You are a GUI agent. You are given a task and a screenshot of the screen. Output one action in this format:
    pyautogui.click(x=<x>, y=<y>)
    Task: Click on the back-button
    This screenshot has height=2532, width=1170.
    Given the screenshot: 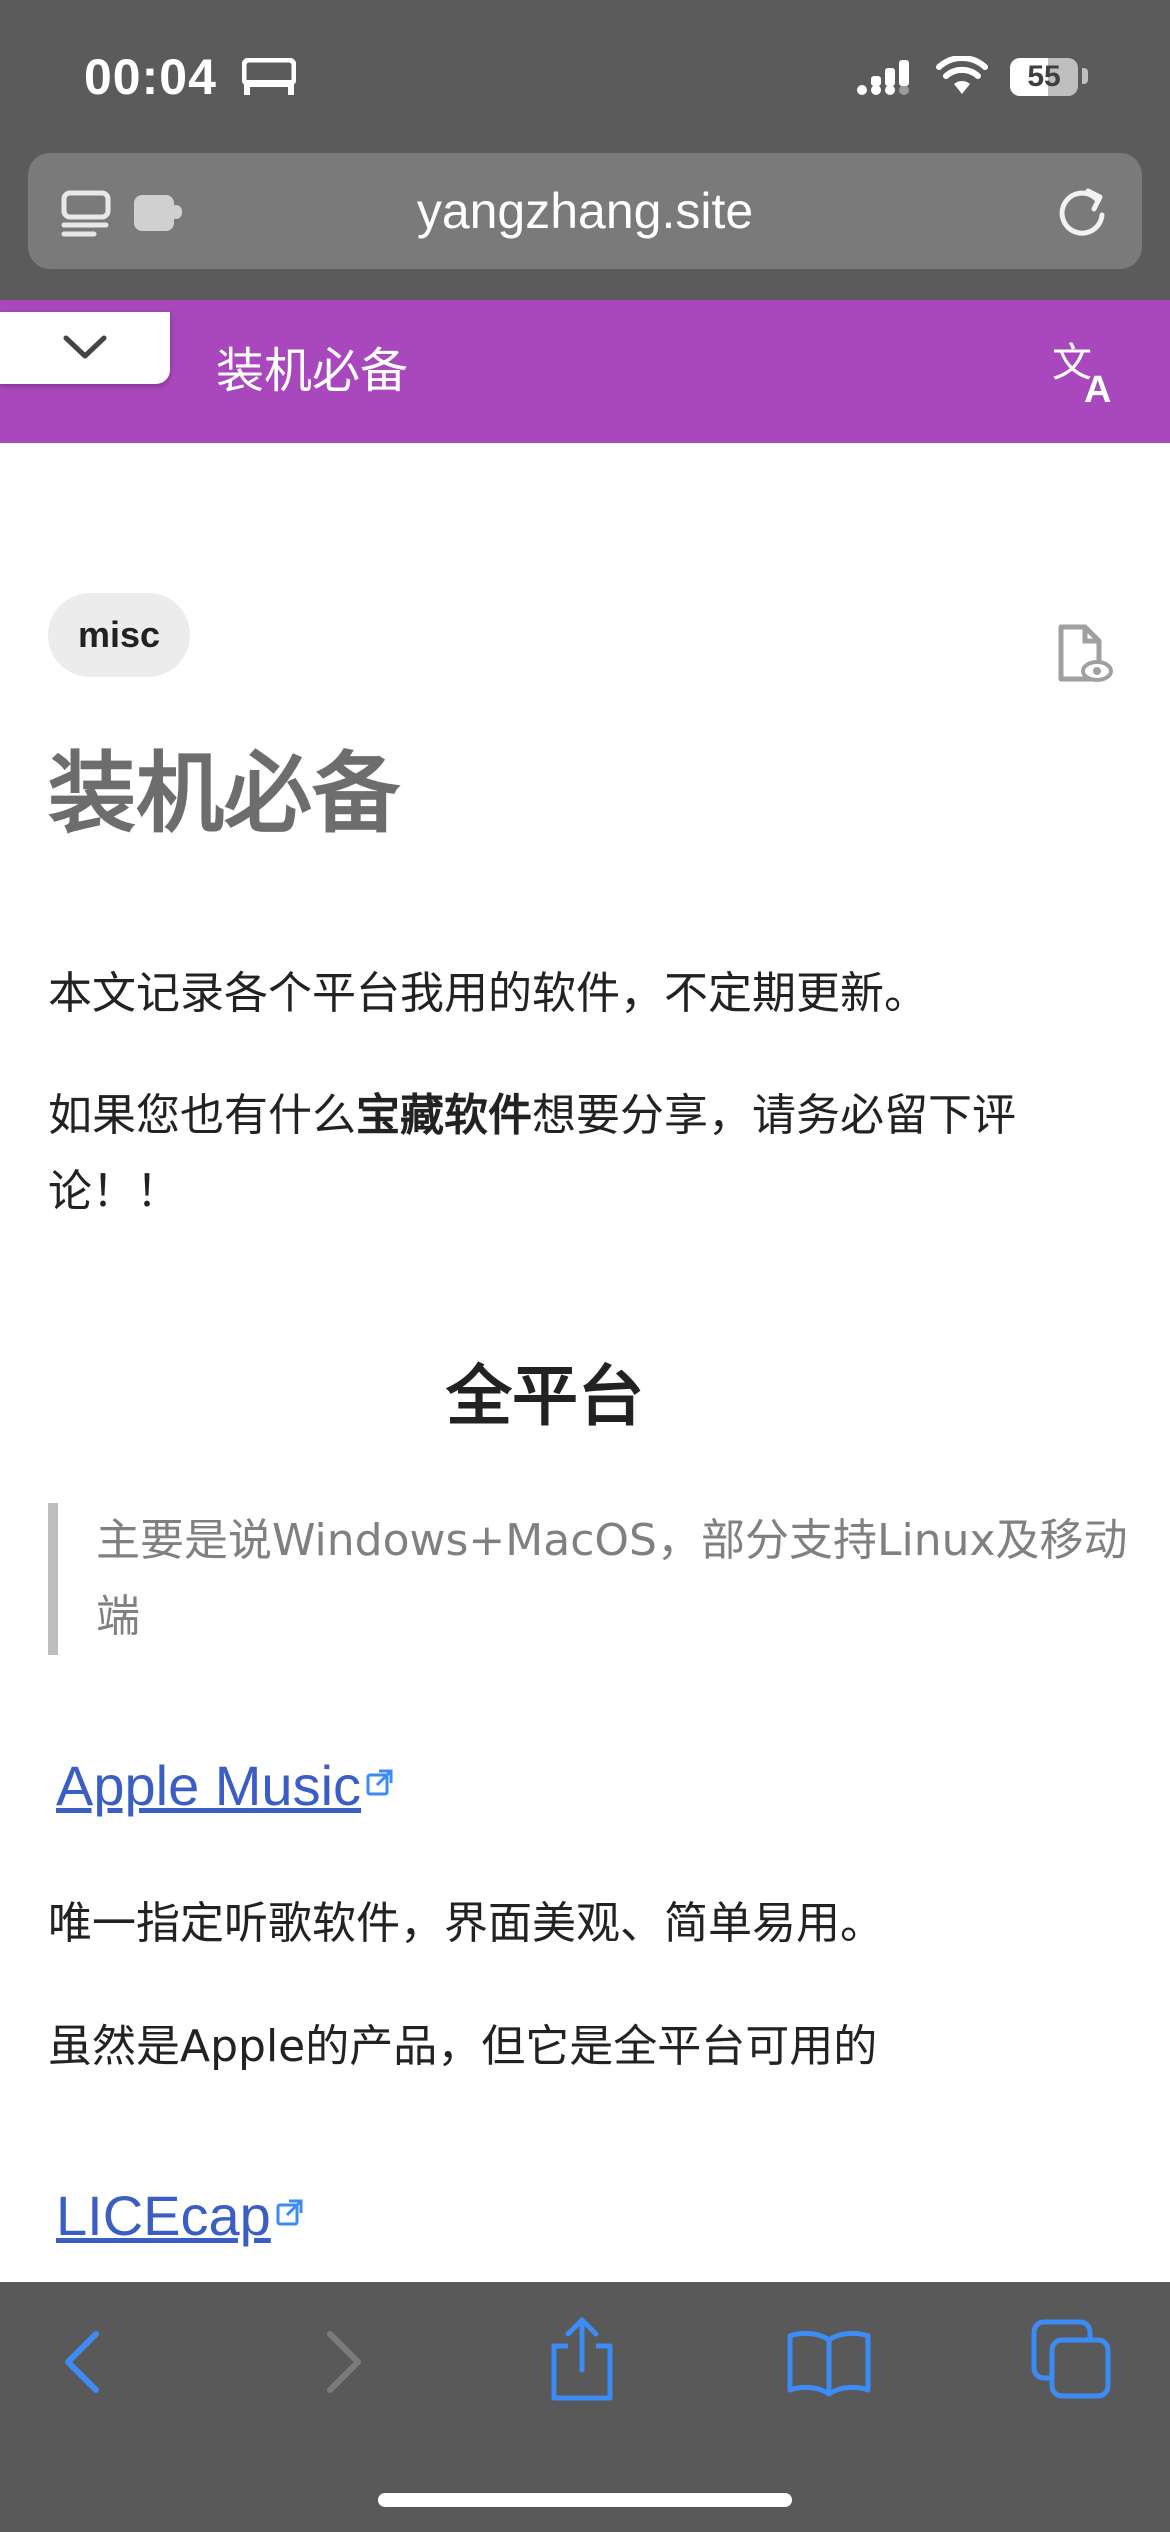 What is the action you would take?
    pyautogui.click(x=86, y=2362)
    